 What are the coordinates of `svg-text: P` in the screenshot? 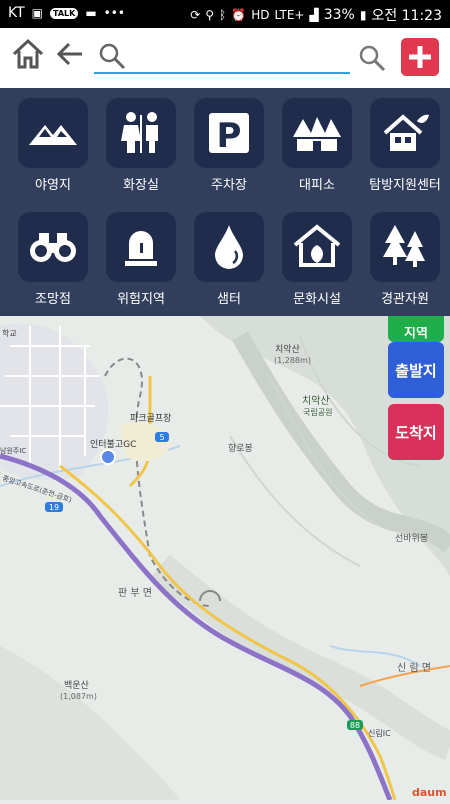 It's located at (229, 136).